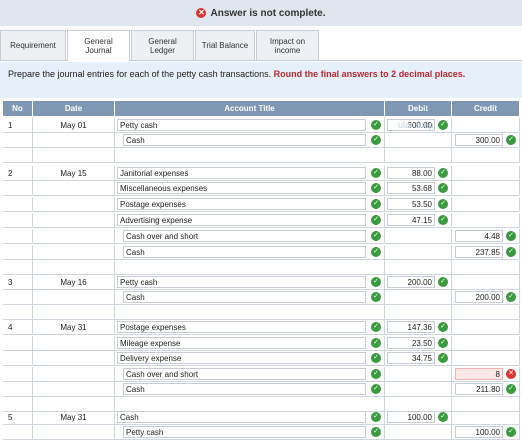 The image size is (522, 445). Describe the element at coordinates (241, 358) in the screenshot. I see `account-select: Delivery expense` at that location.